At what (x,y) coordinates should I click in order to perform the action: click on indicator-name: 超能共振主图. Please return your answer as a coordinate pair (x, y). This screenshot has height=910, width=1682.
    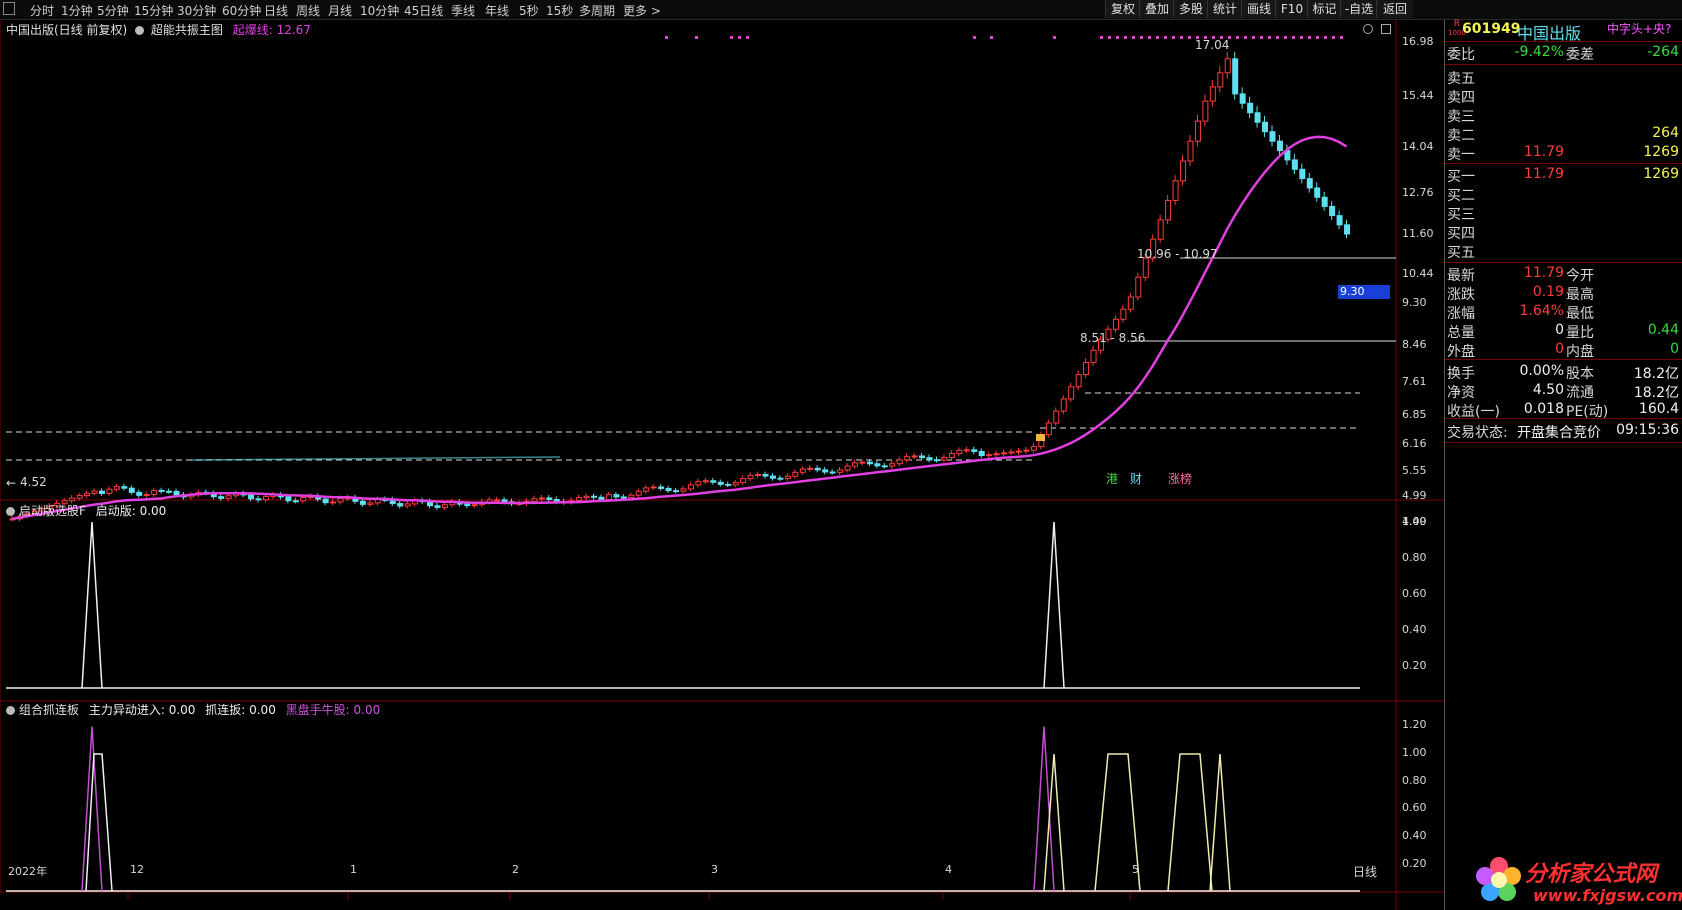
    Looking at the image, I should click on (187, 30).